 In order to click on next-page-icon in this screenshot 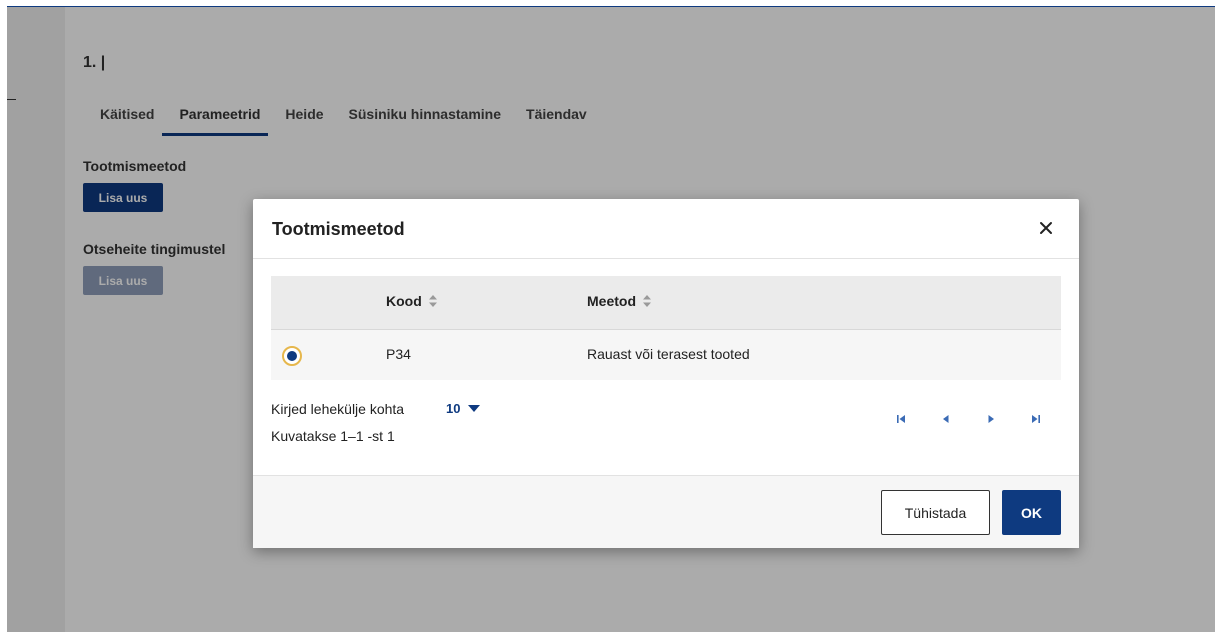, I will do `click(991, 419)`.